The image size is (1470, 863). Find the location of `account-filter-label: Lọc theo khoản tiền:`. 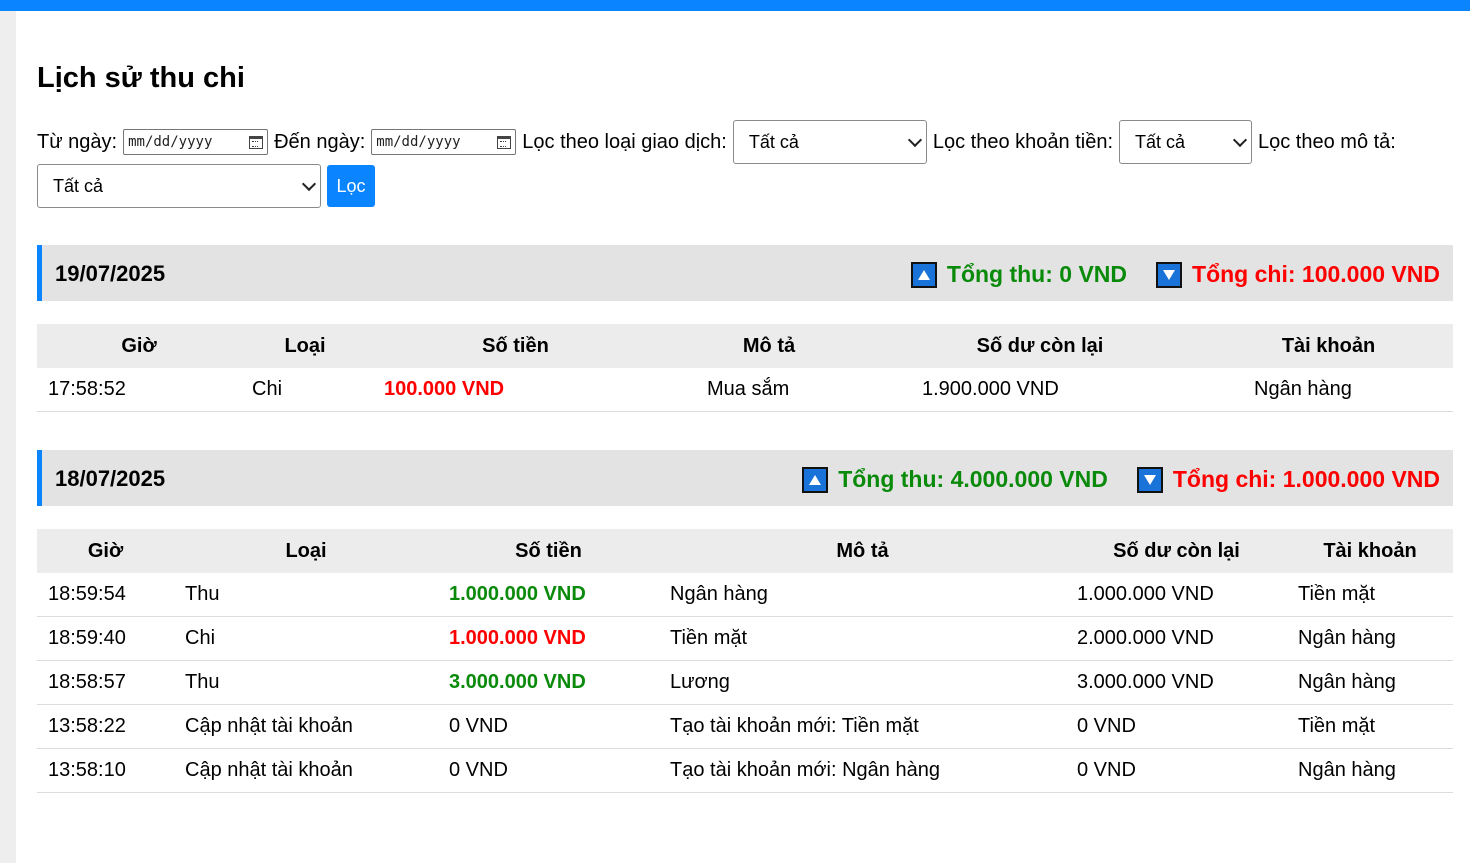

account-filter-label: Lọc theo khoản tiền: is located at coordinates (1022, 142).